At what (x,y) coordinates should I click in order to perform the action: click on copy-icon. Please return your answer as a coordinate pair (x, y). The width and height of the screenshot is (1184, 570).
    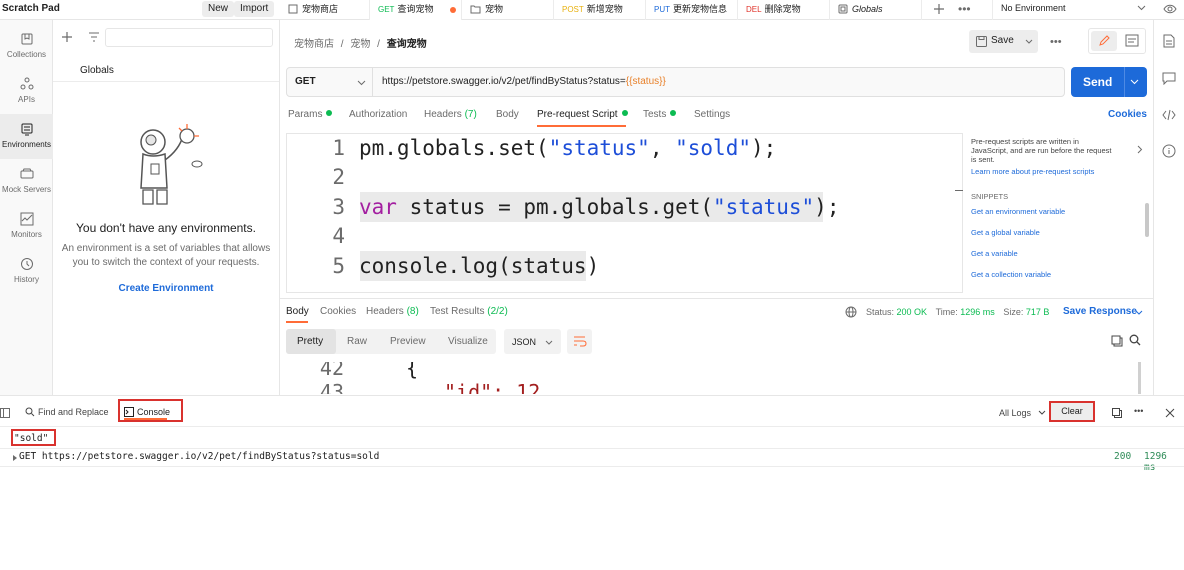
    Looking at the image, I should click on (1117, 341).